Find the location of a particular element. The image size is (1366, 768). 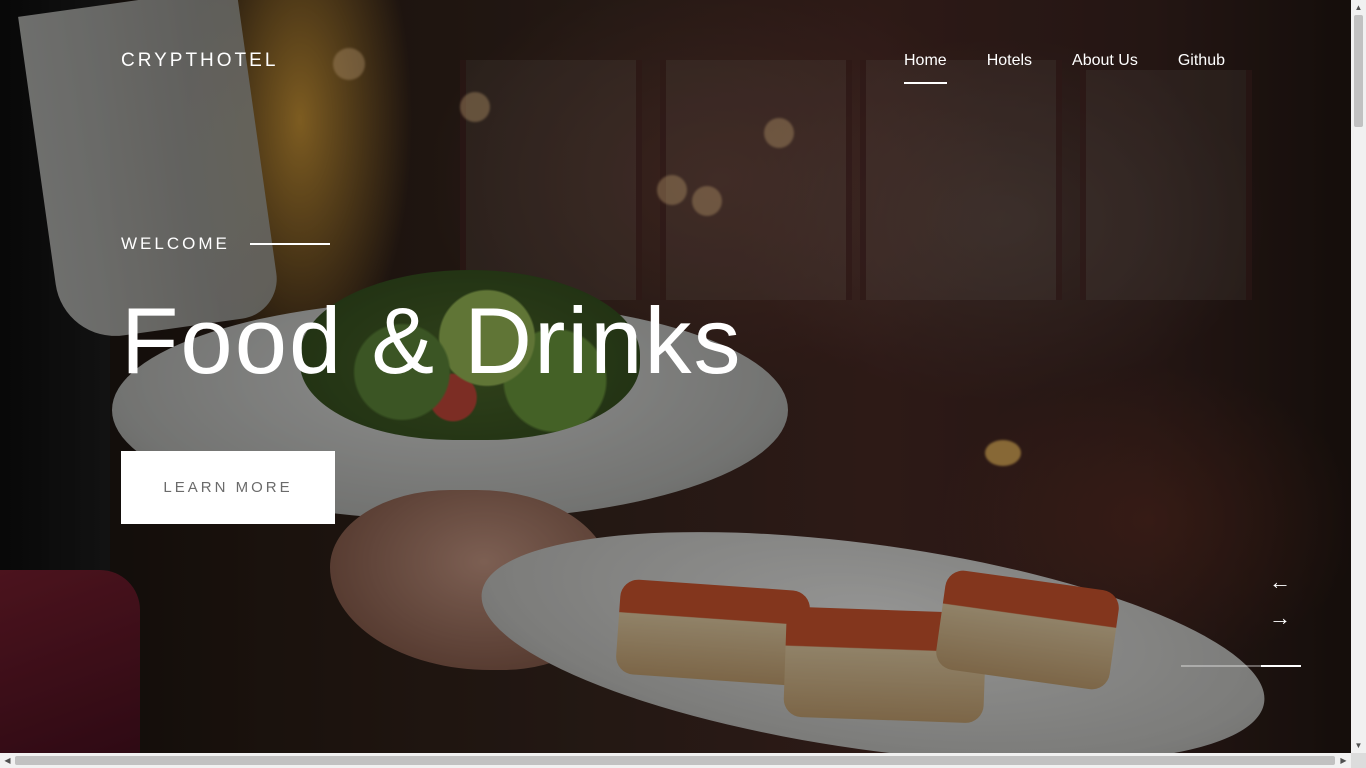

scrollbar-corner is located at coordinates (1358, 760).